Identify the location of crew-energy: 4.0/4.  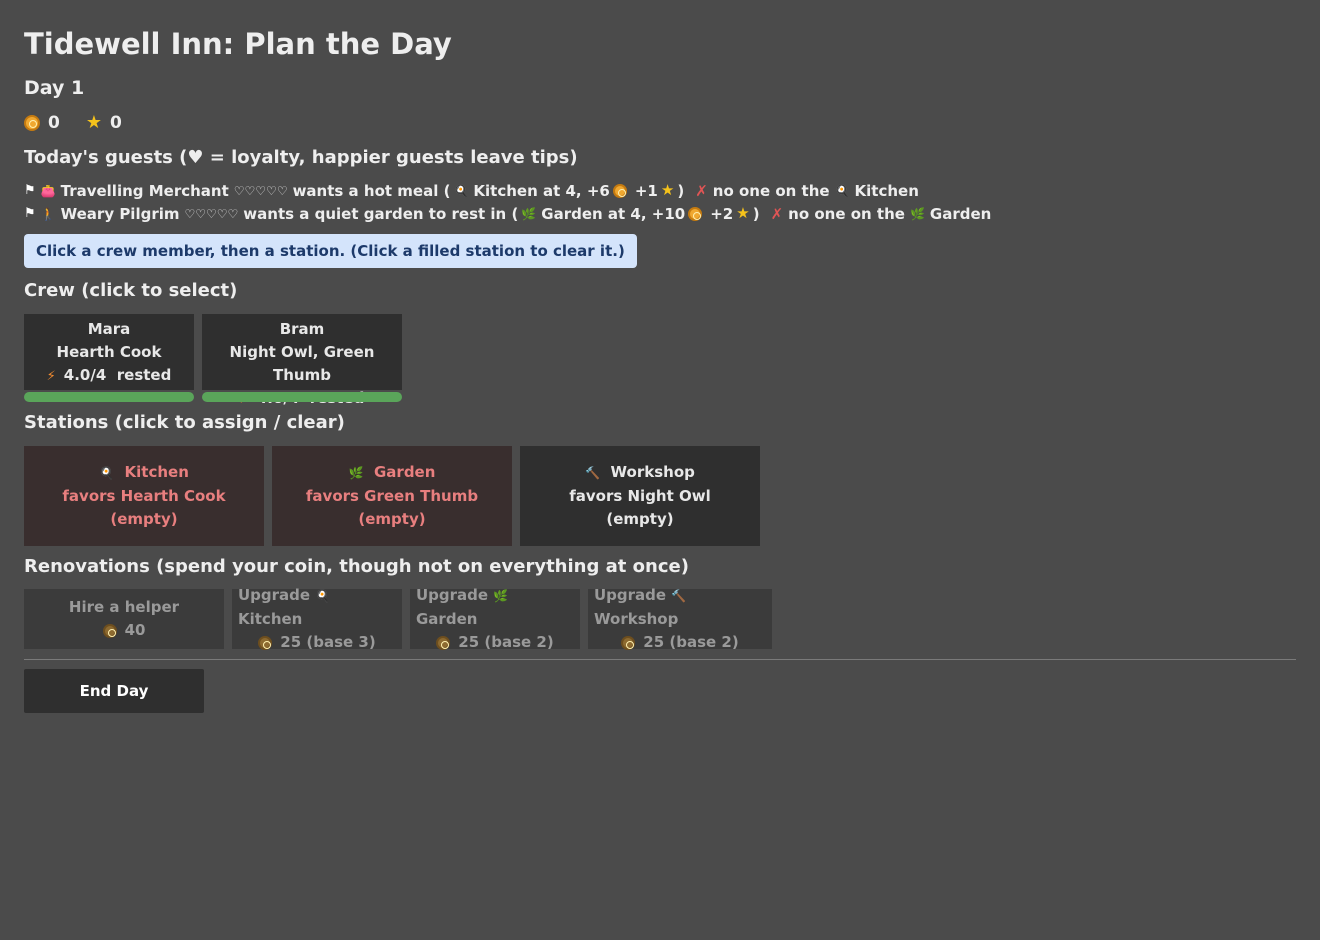
(85, 375).